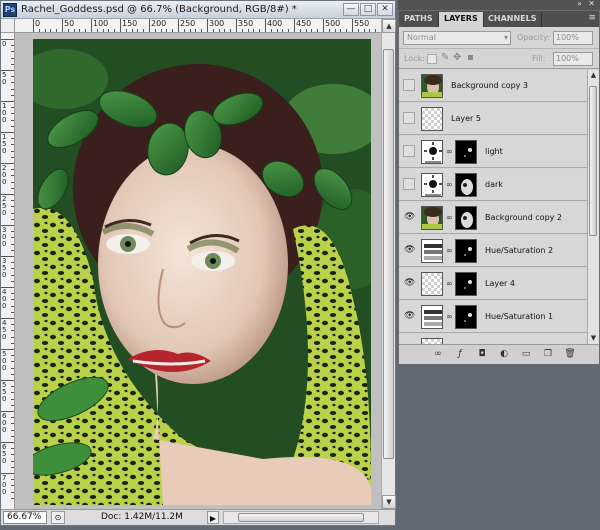 The height and width of the screenshot is (530, 600). I want to click on trash-icon: 🗑, so click(570, 354).